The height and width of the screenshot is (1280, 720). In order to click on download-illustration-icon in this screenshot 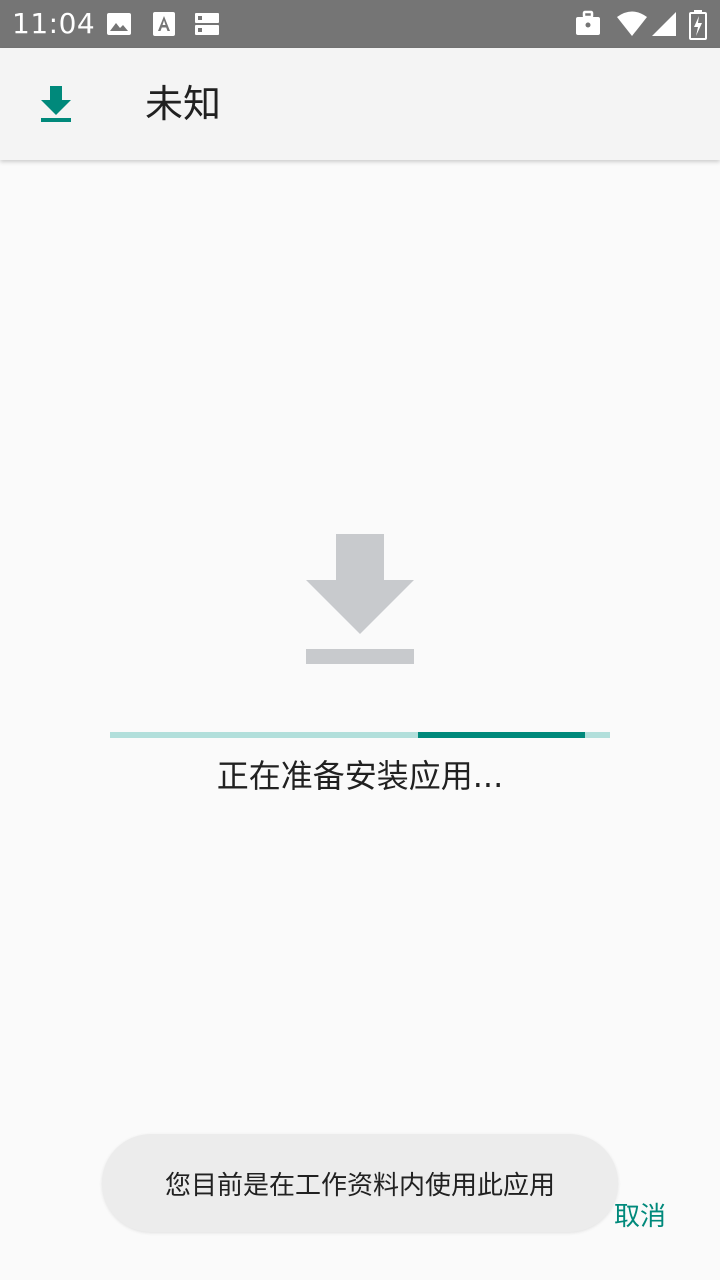, I will do `click(360, 599)`.